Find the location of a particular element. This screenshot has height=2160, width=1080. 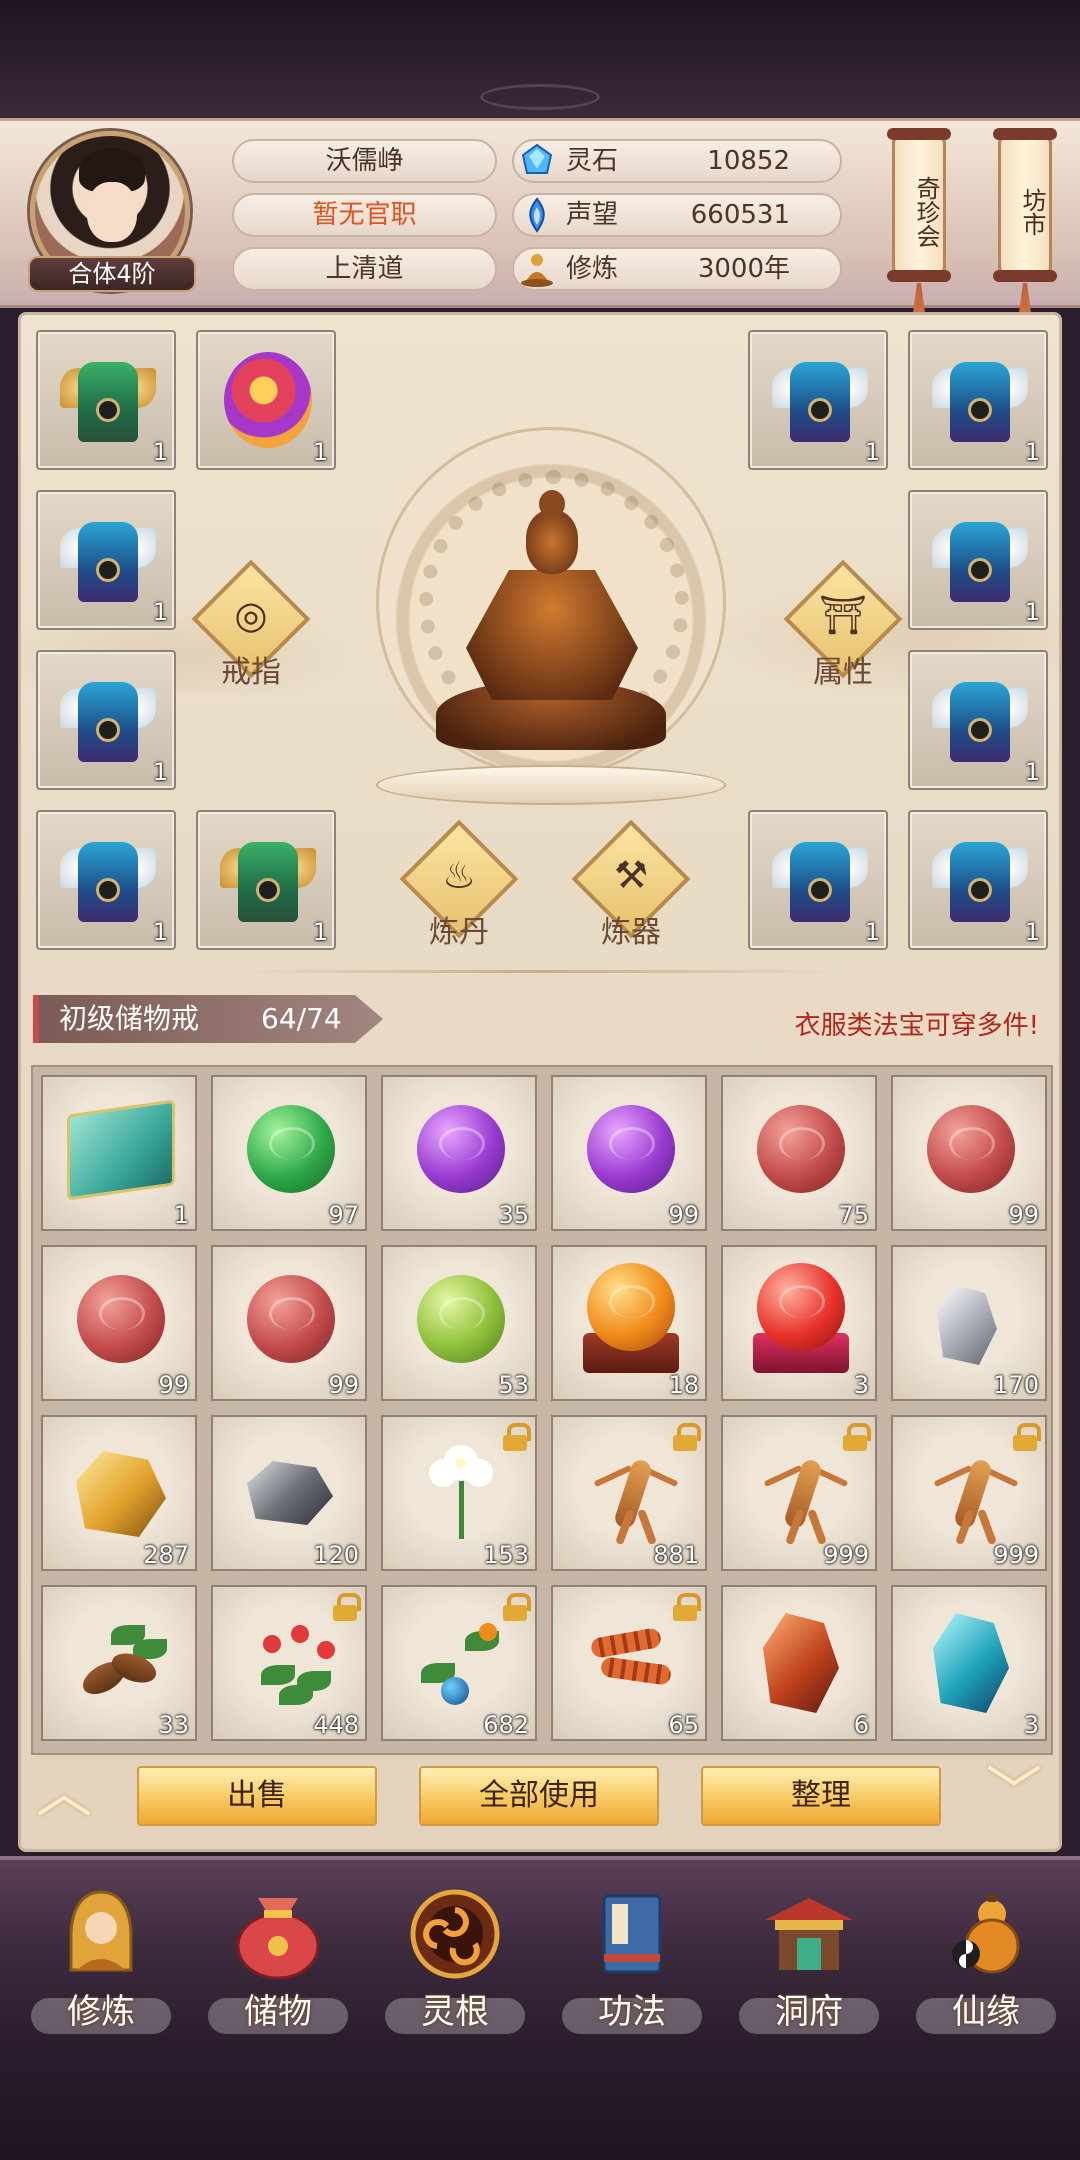

meditating-silhouette is located at coordinates (551, 630).